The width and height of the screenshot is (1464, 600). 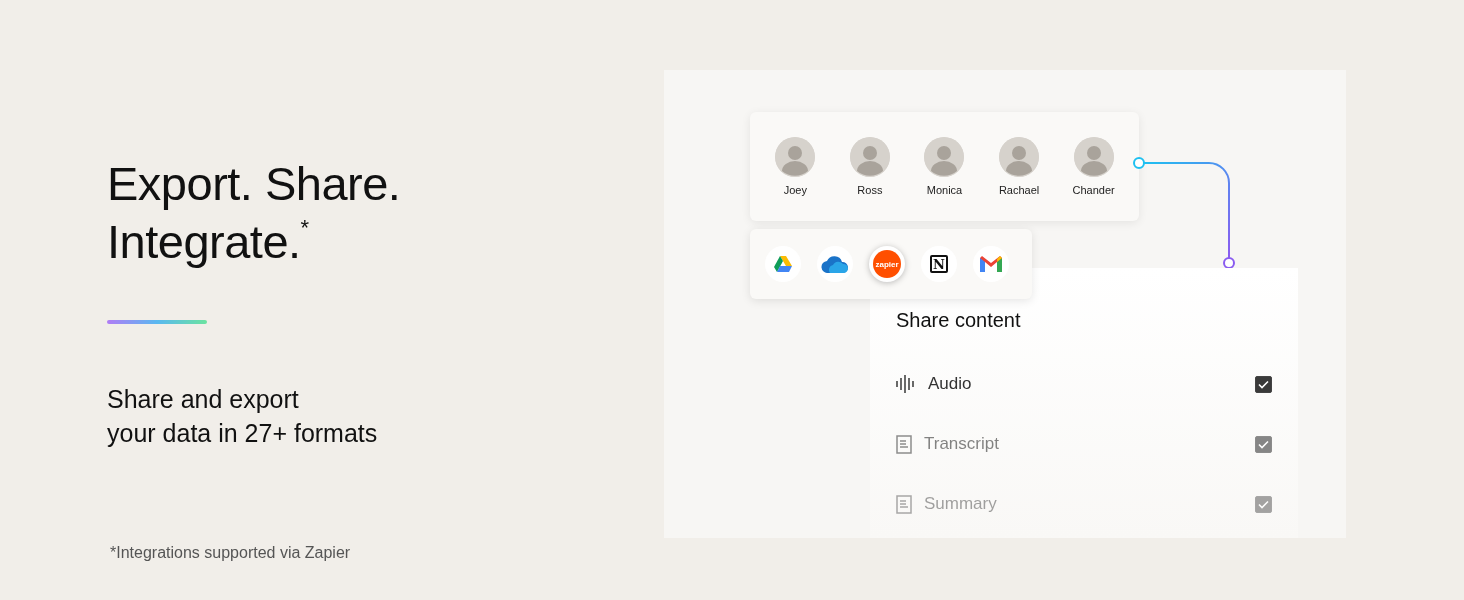 I want to click on cloud-icon, so click(x=835, y=264).